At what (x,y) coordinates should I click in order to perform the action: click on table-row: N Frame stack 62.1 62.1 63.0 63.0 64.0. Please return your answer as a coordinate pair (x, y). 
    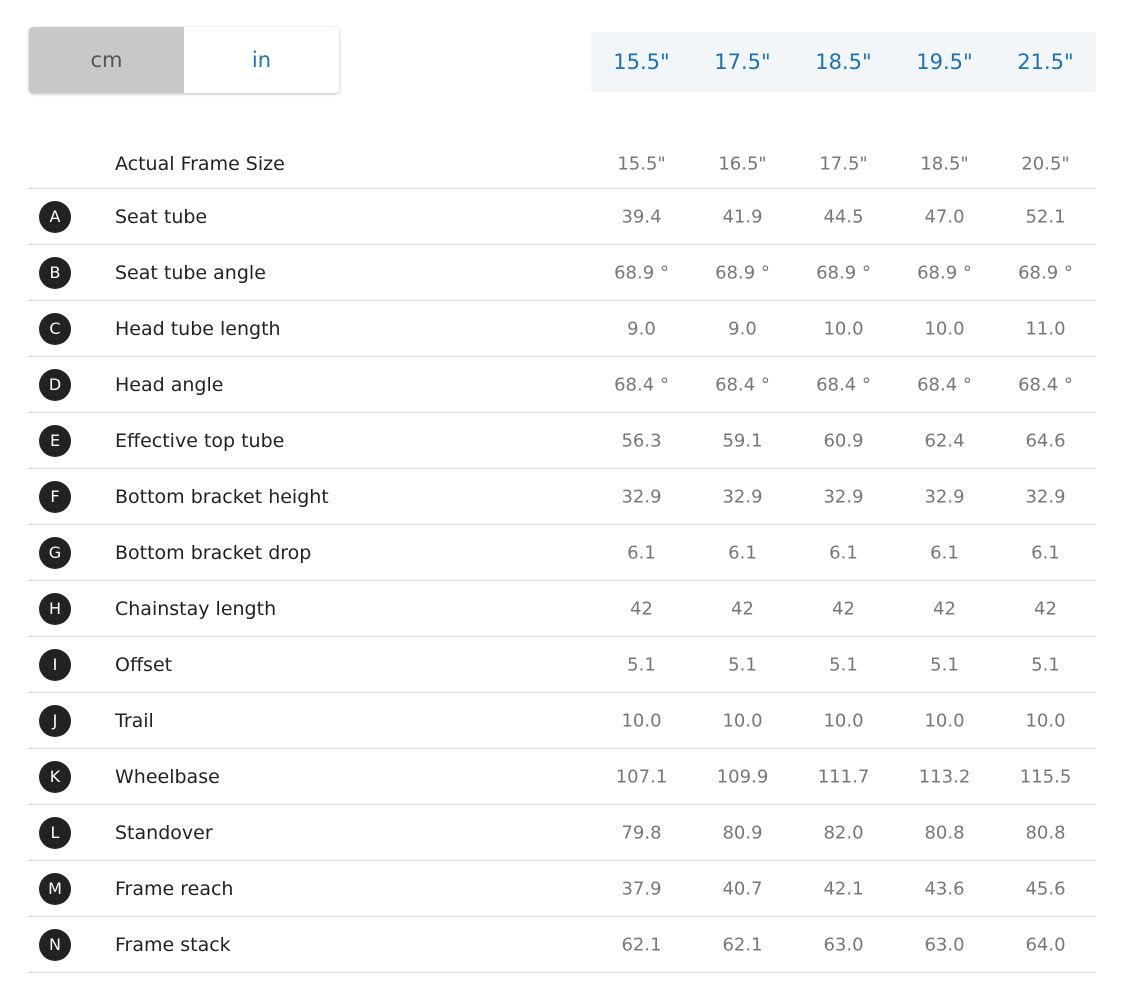
    Looking at the image, I should click on (562, 945).